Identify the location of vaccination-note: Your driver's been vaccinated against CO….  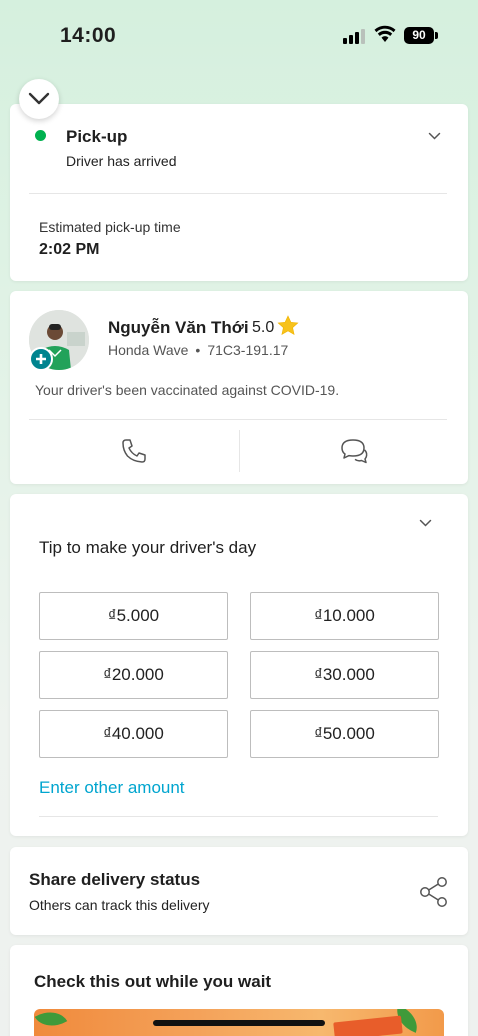
(187, 390).